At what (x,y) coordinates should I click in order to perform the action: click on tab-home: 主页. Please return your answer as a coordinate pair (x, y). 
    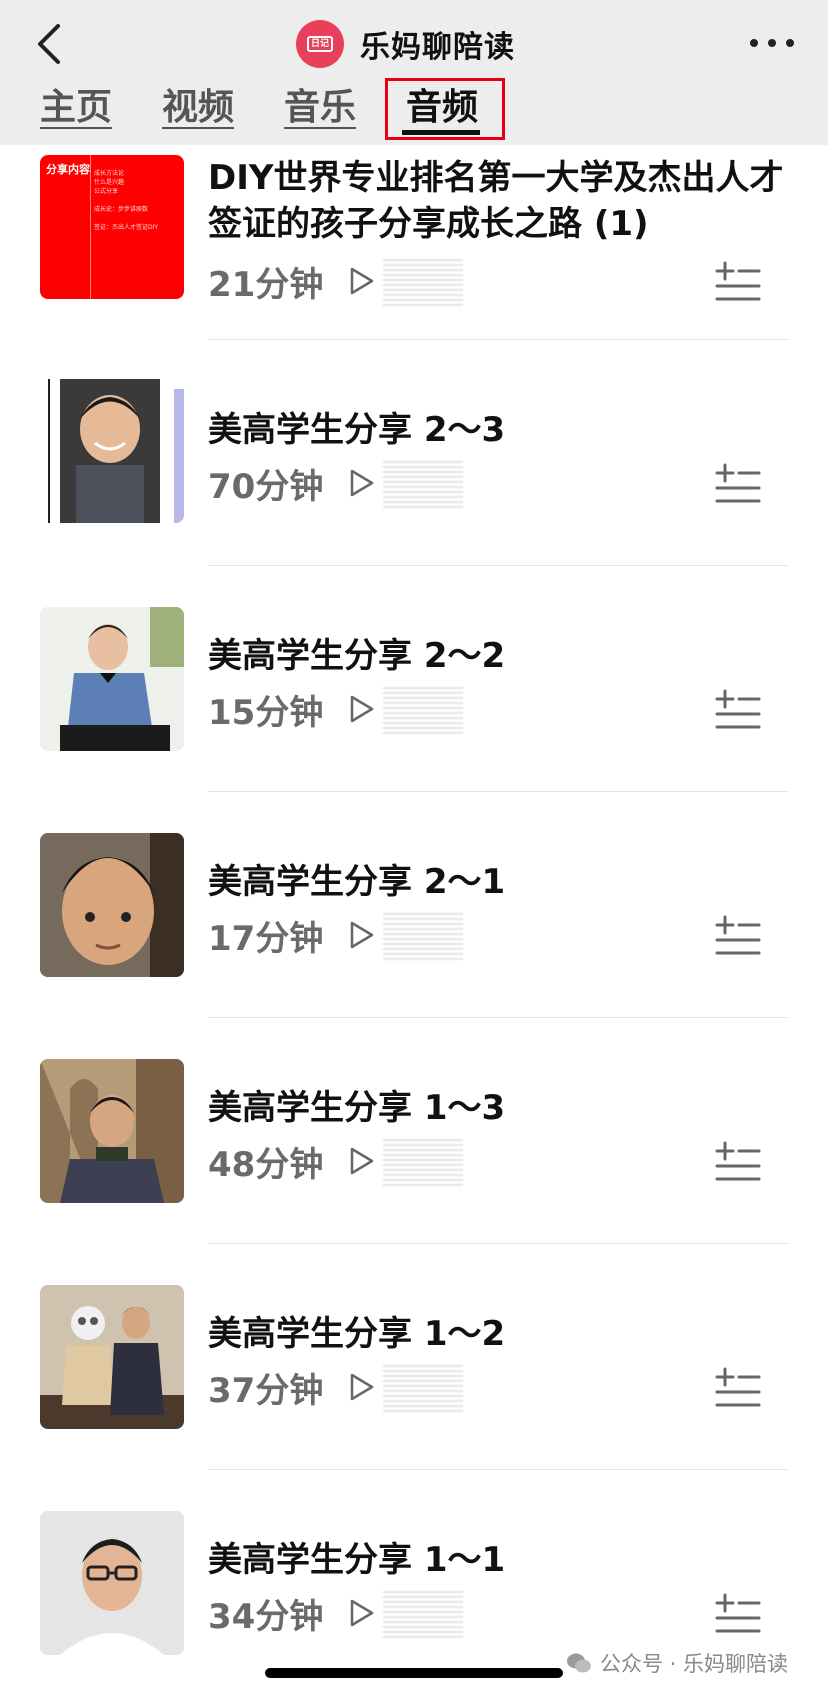
    Looking at the image, I should click on (76, 110).